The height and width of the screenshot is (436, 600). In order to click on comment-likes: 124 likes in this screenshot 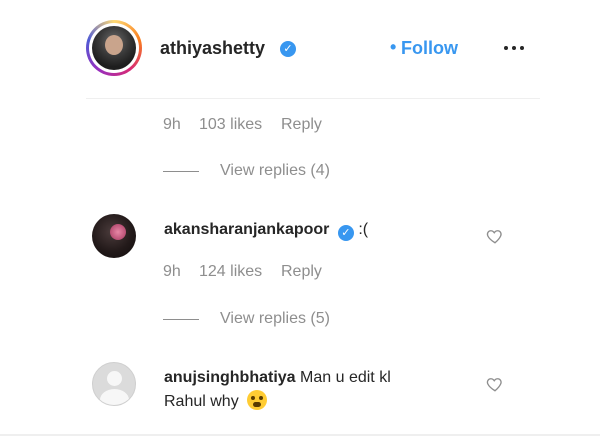, I will do `click(230, 272)`.